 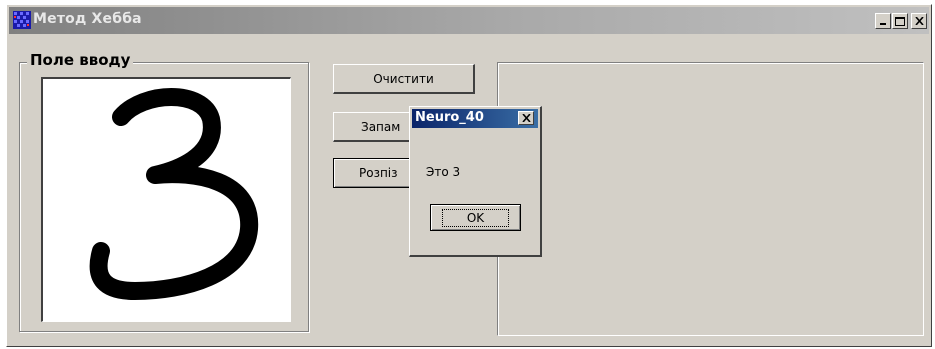 What do you see at coordinates (883, 24) in the screenshot?
I see `minimize-icon` at bounding box center [883, 24].